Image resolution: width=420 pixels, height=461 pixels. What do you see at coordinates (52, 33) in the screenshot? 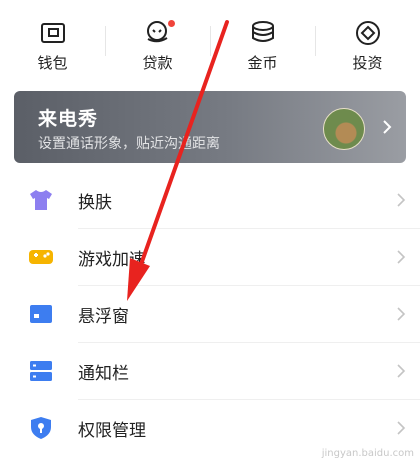
I see `wallet-icon` at bounding box center [52, 33].